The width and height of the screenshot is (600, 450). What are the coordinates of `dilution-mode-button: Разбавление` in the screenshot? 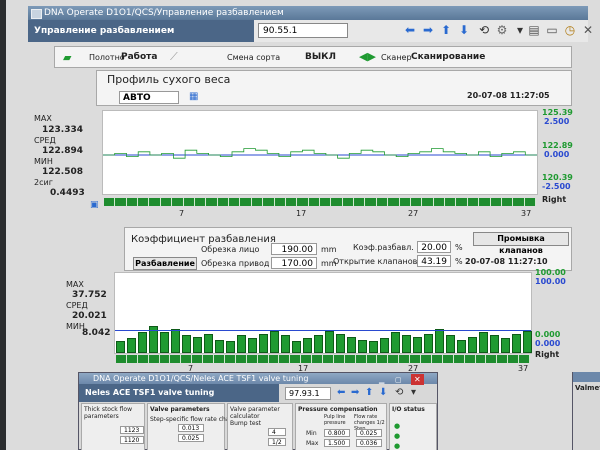 It's located at (165, 263).